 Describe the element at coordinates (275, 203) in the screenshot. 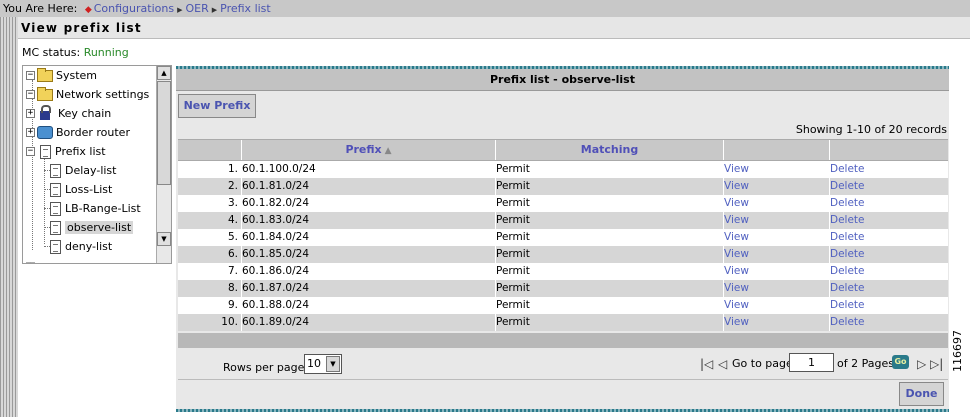

I see `row-prefix: 60.1.82.0/24` at that location.